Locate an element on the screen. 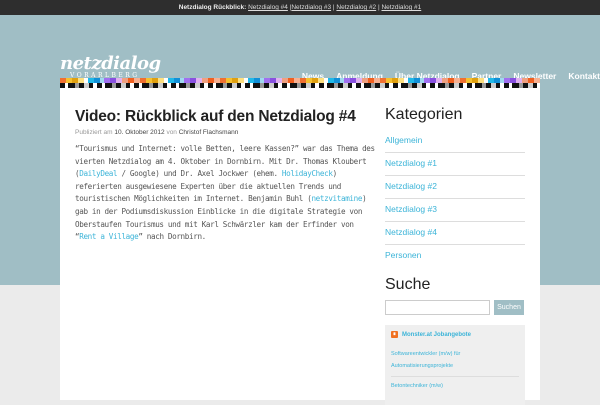  category-item: Netzdialog #2 is located at coordinates (455, 187).